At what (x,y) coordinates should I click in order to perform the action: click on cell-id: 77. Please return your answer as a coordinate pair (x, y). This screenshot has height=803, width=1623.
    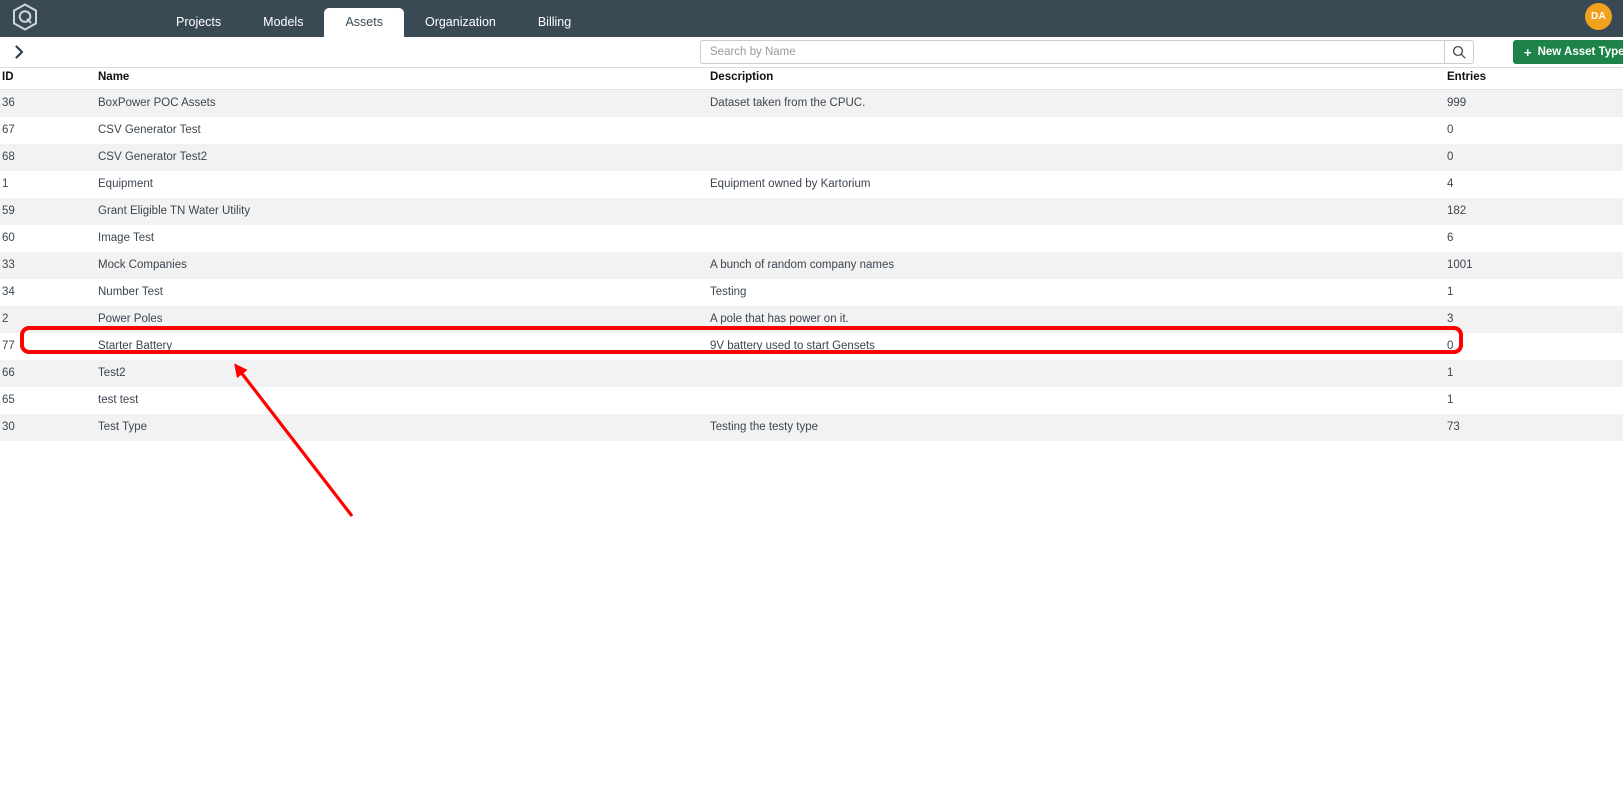
    Looking at the image, I should click on (8, 346).